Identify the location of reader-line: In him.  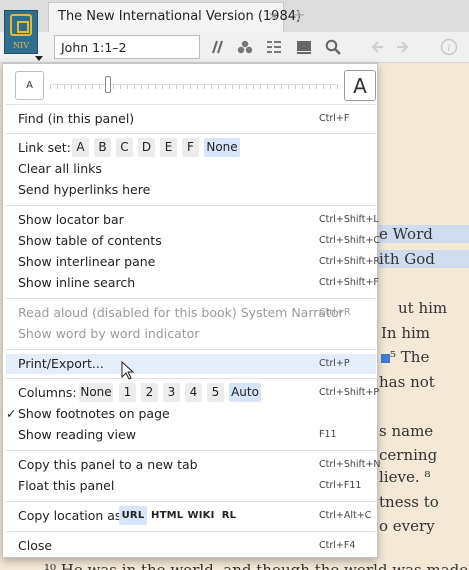
(406, 333).